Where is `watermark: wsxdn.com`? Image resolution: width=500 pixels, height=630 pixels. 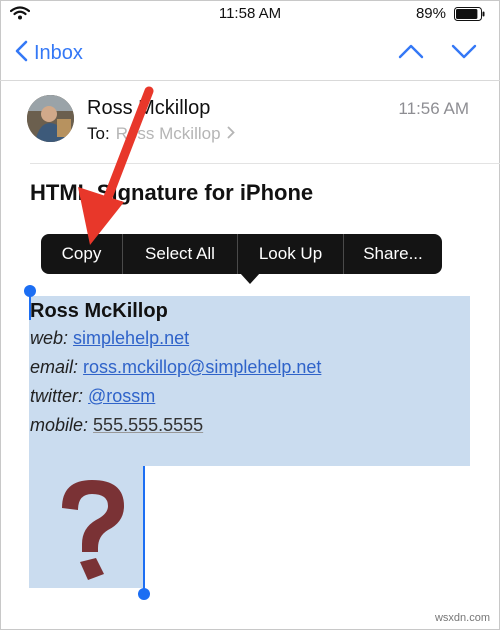
watermark: wsxdn.com is located at coordinates (462, 618).